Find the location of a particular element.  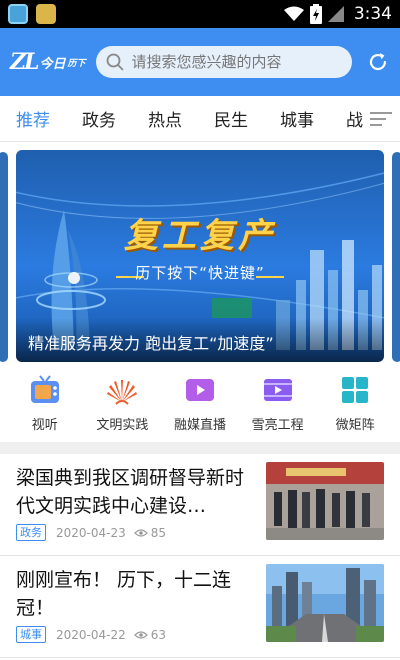

notification-app-icon is located at coordinates (18, 14).